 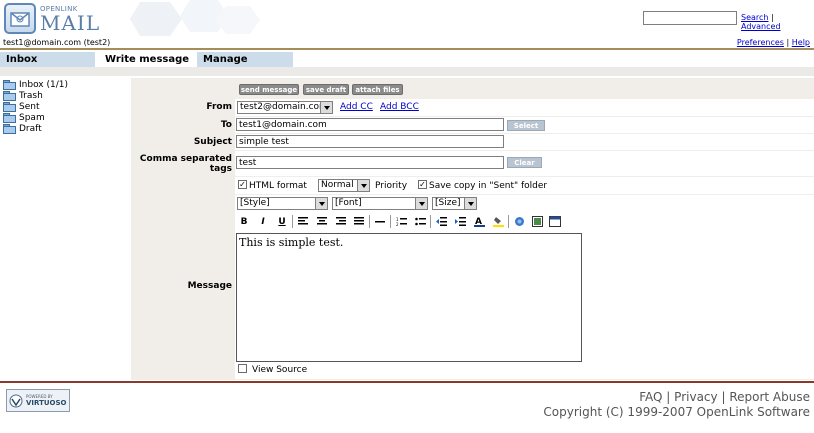 I want to click on folder-spam: Spam, so click(x=35, y=117).